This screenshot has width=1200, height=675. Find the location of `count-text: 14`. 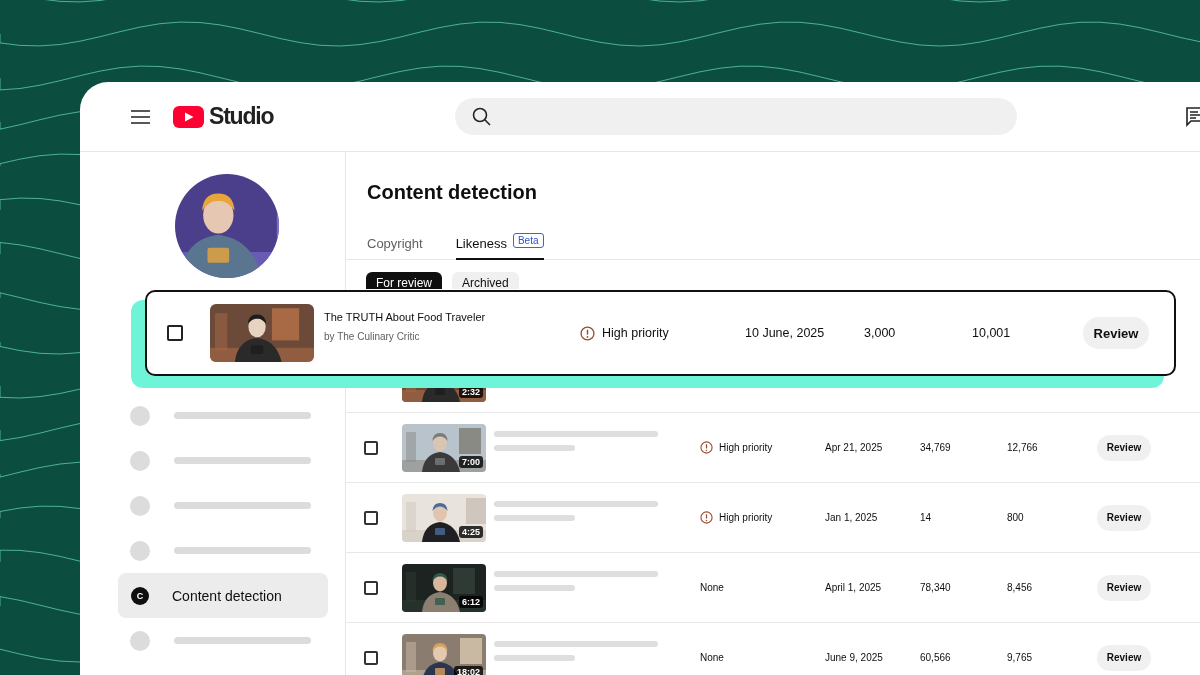

count-text: 14 is located at coordinates (926, 517).